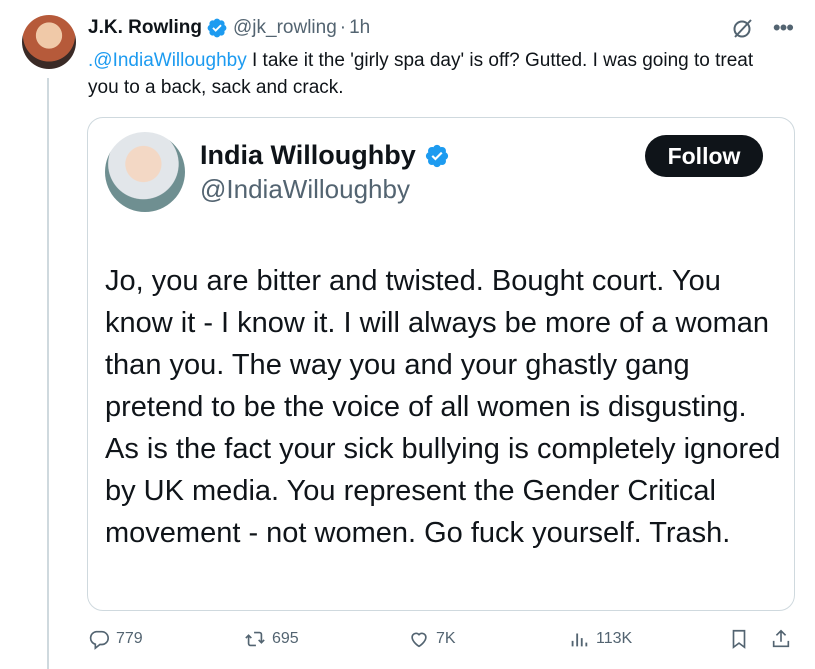  Describe the element at coordinates (359, 28) in the screenshot. I see `timestamp: 1h` at that location.